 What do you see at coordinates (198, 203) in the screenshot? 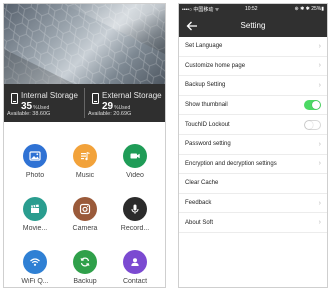
I see `setting-label: Feedback` at bounding box center [198, 203].